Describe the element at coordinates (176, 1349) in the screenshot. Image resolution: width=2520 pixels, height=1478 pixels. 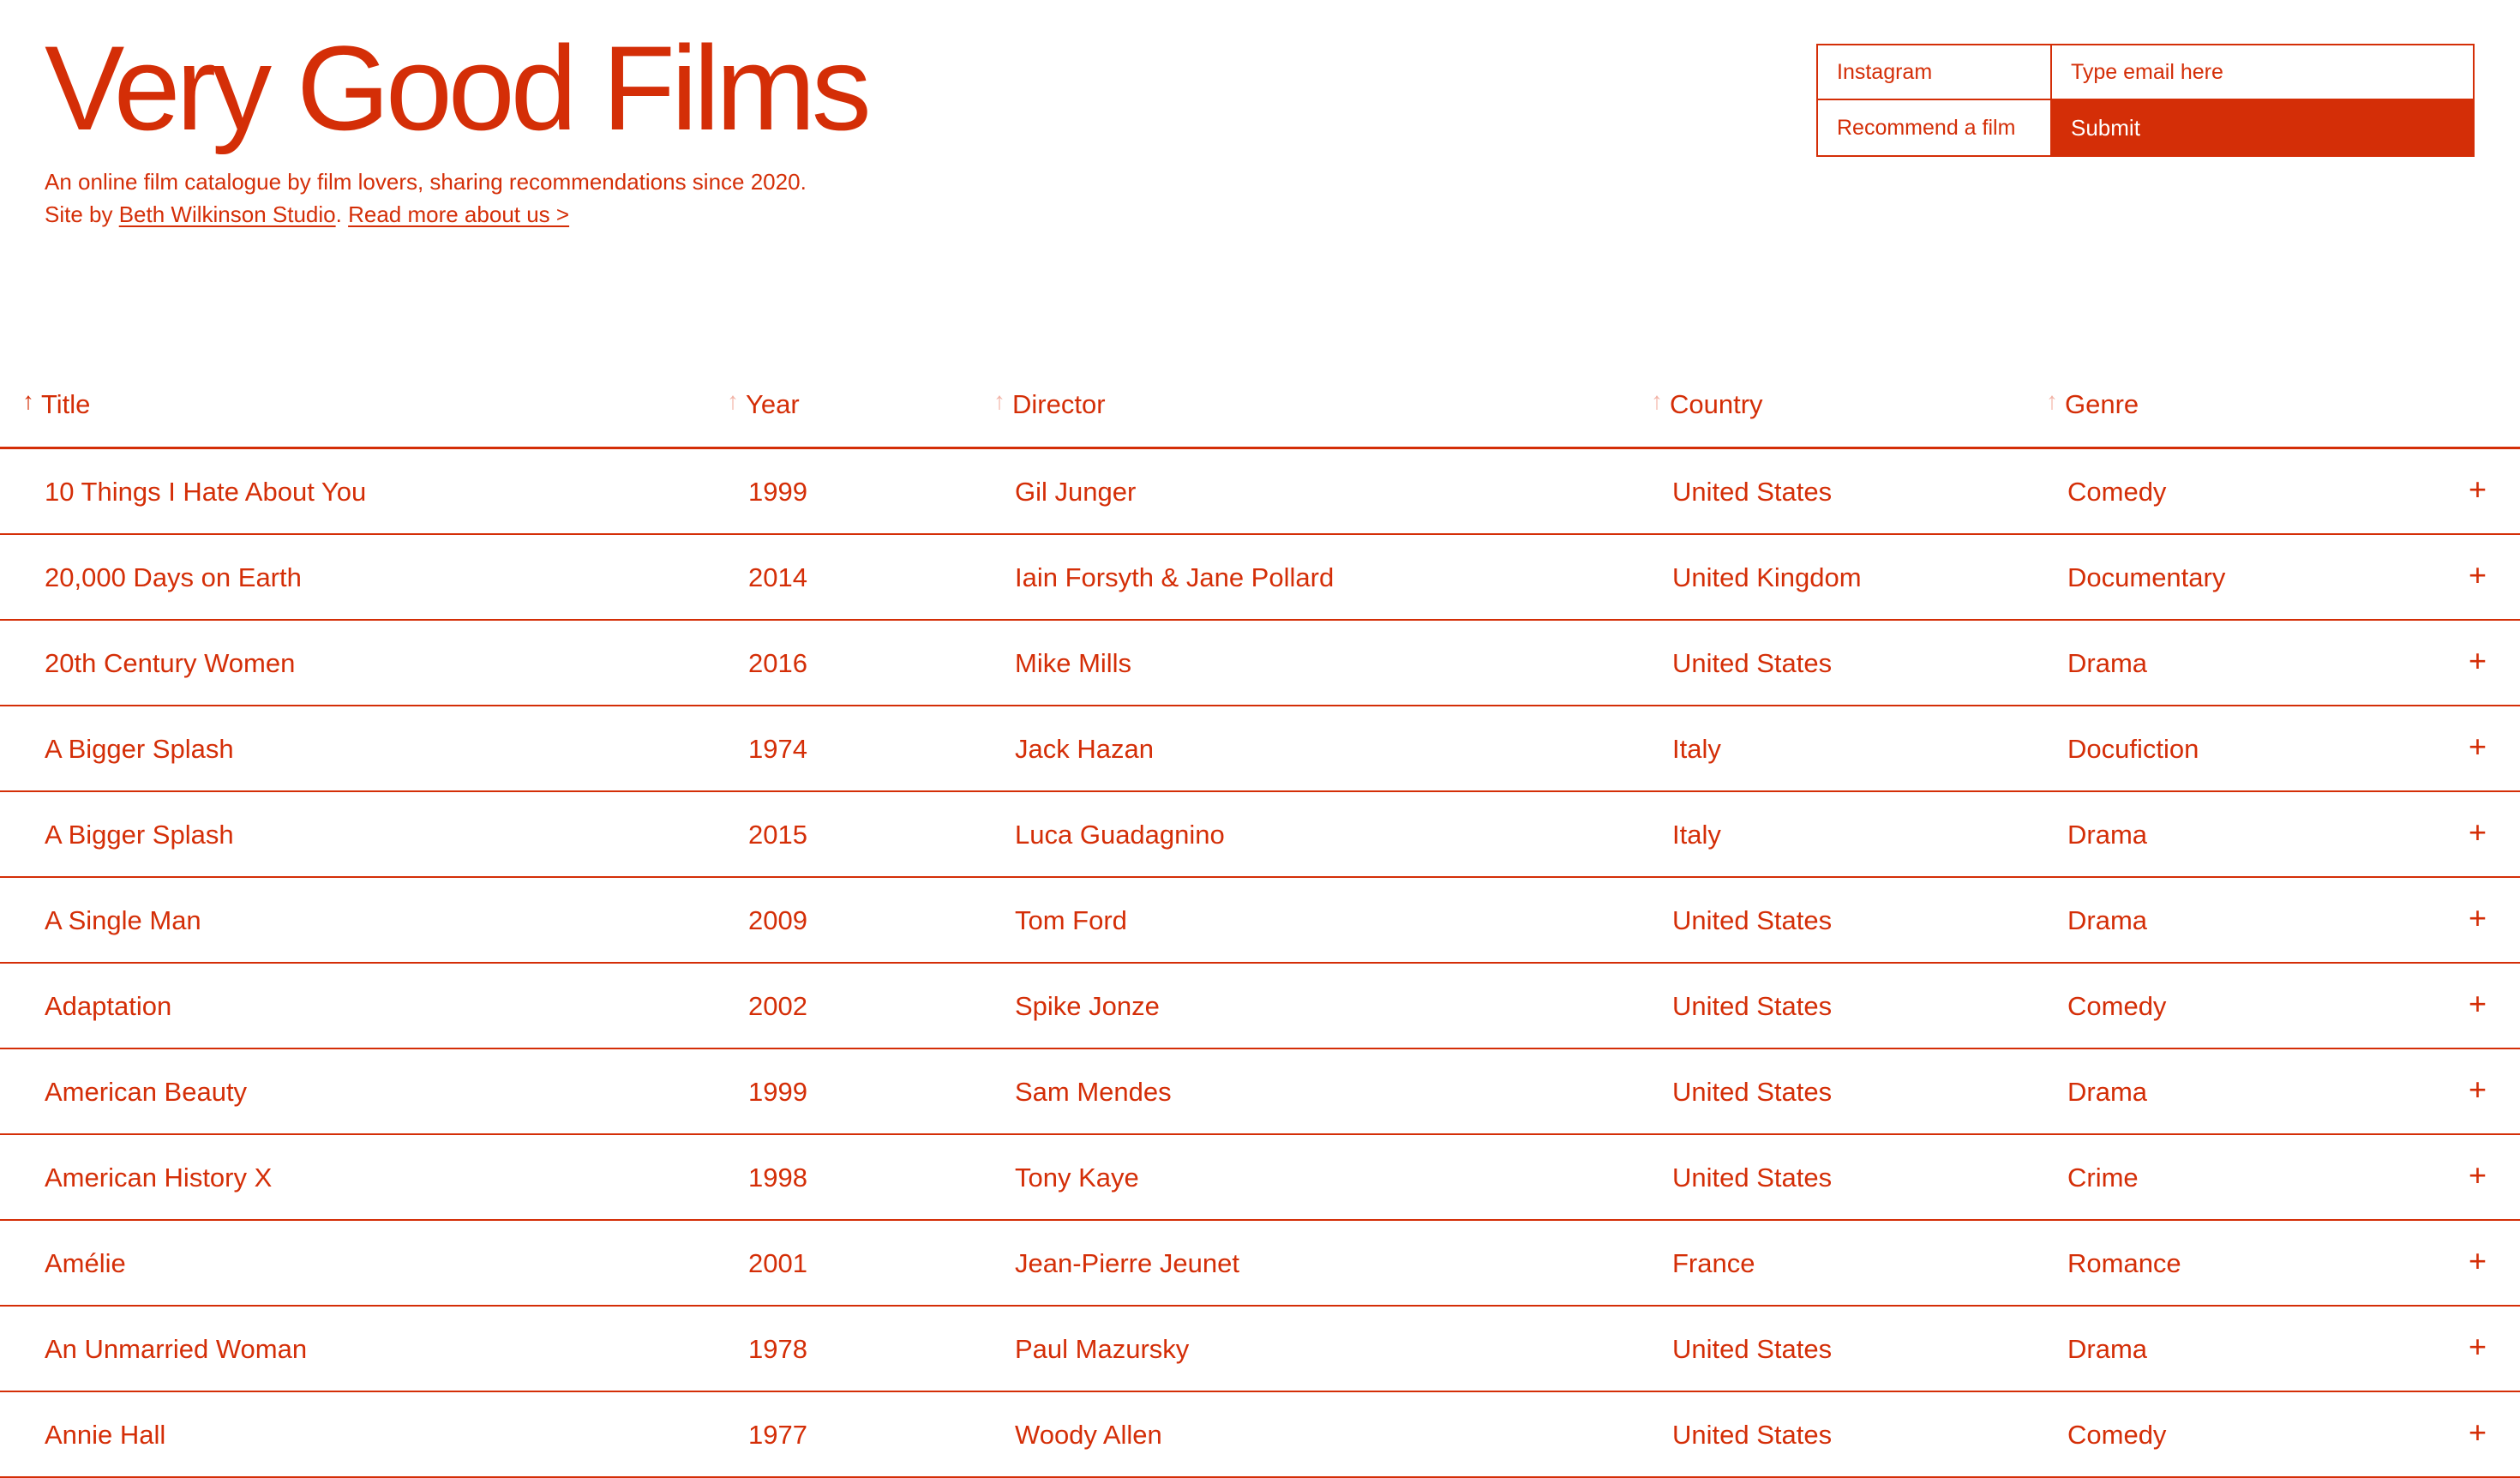
I see `film-title: An Unmarried Woman` at that location.